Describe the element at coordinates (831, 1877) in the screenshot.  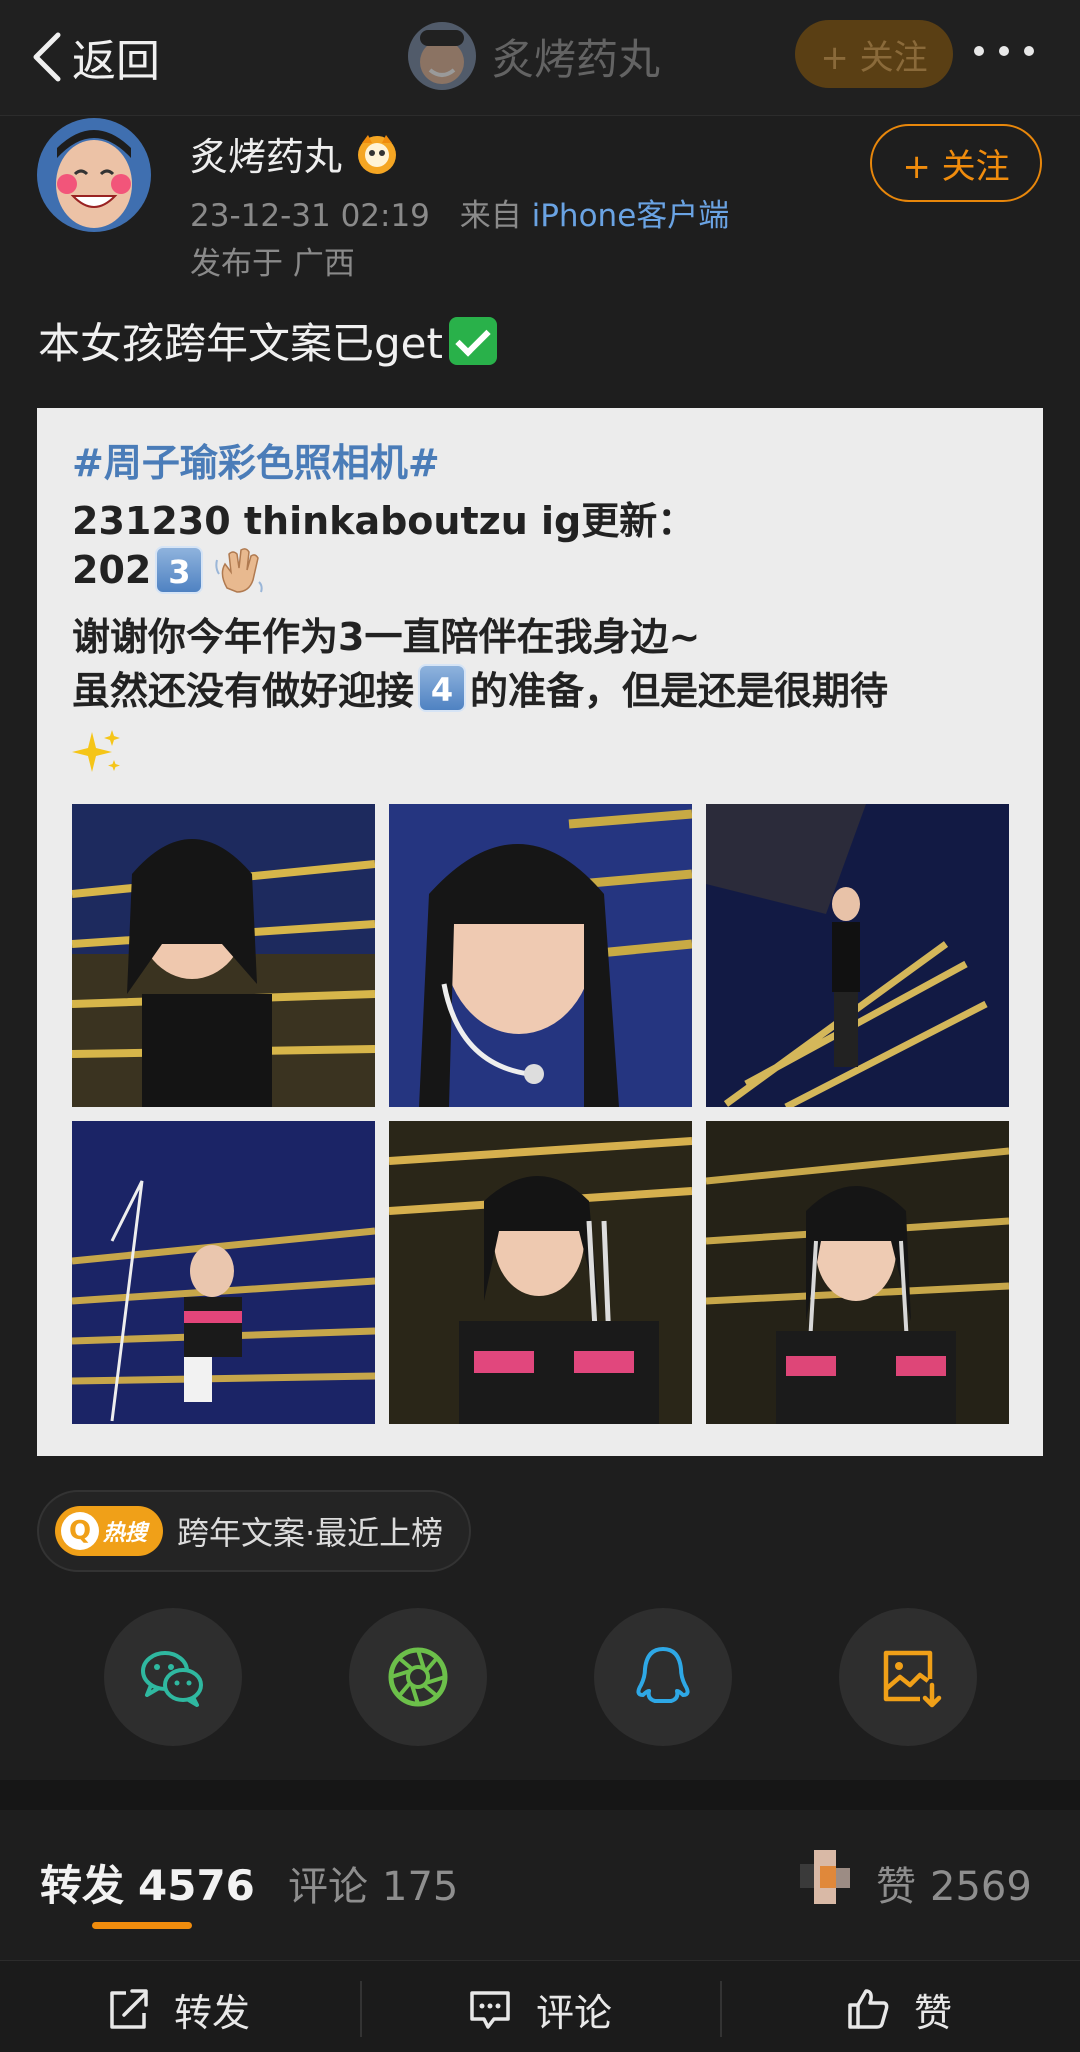
I see `liker-avatar` at that location.